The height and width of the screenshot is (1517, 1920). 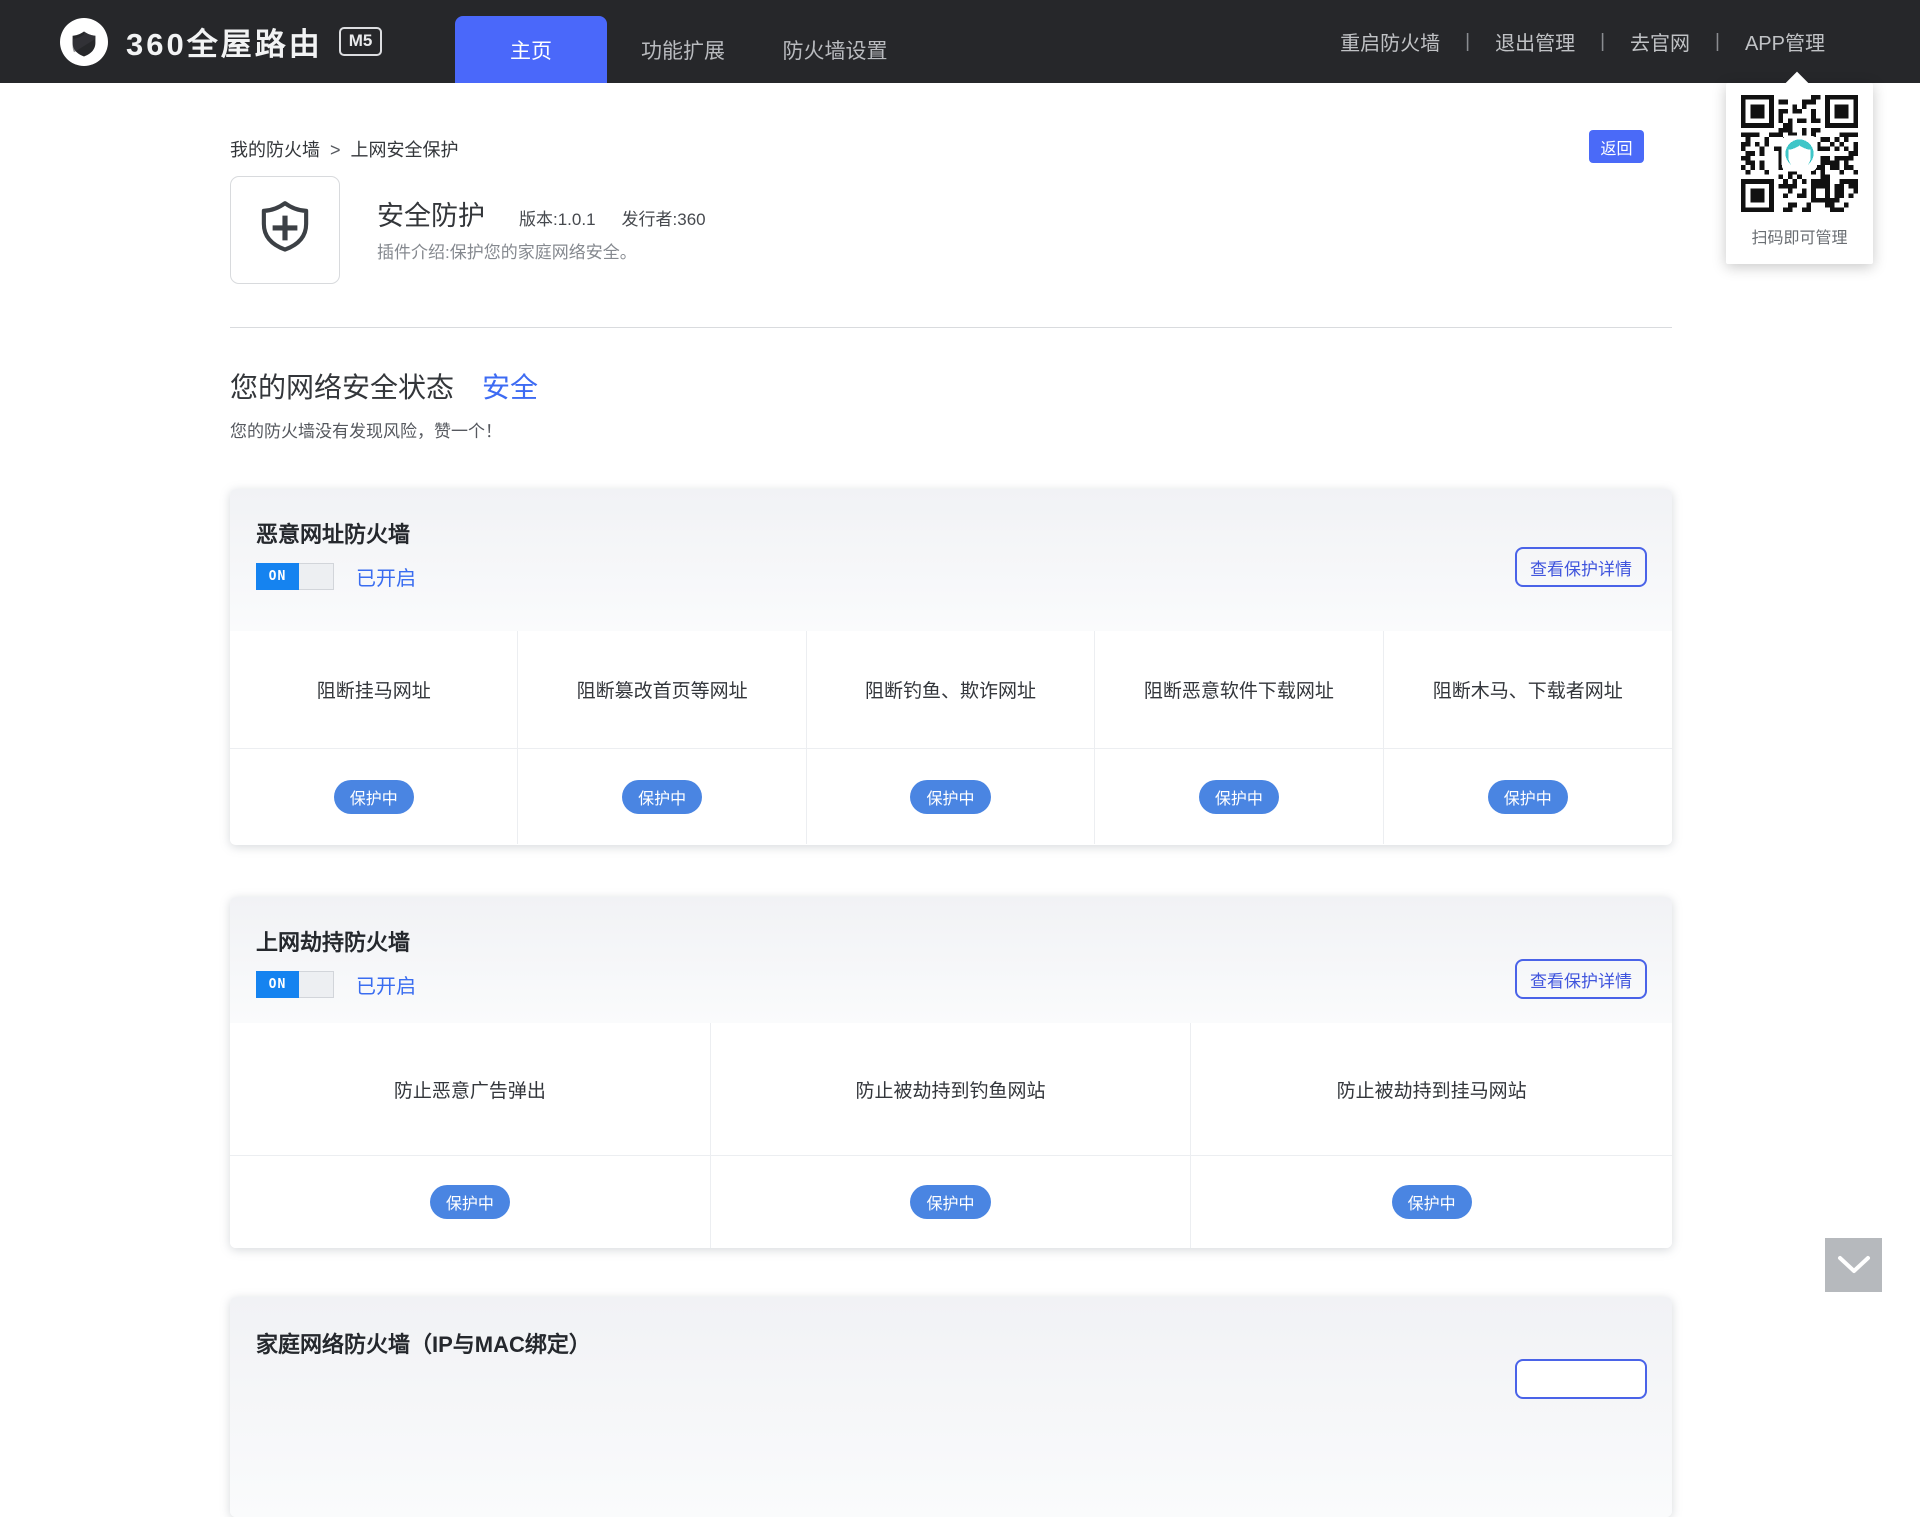 What do you see at coordinates (1239, 689) in the screenshot?
I see `protection-item-label: 阻断恶意软件下载网址` at bounding box center [1239, 689].